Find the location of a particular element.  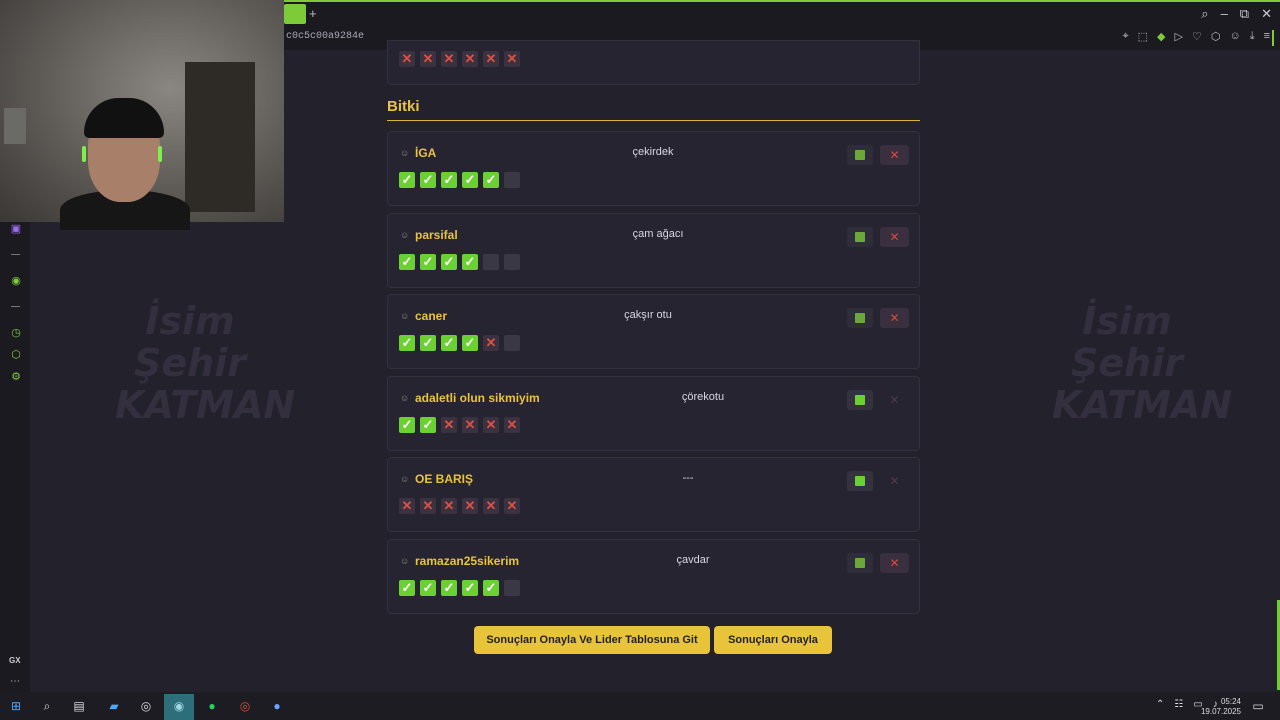

chevron-up-icon: ⌃ is located at coordinates (1160, 704).